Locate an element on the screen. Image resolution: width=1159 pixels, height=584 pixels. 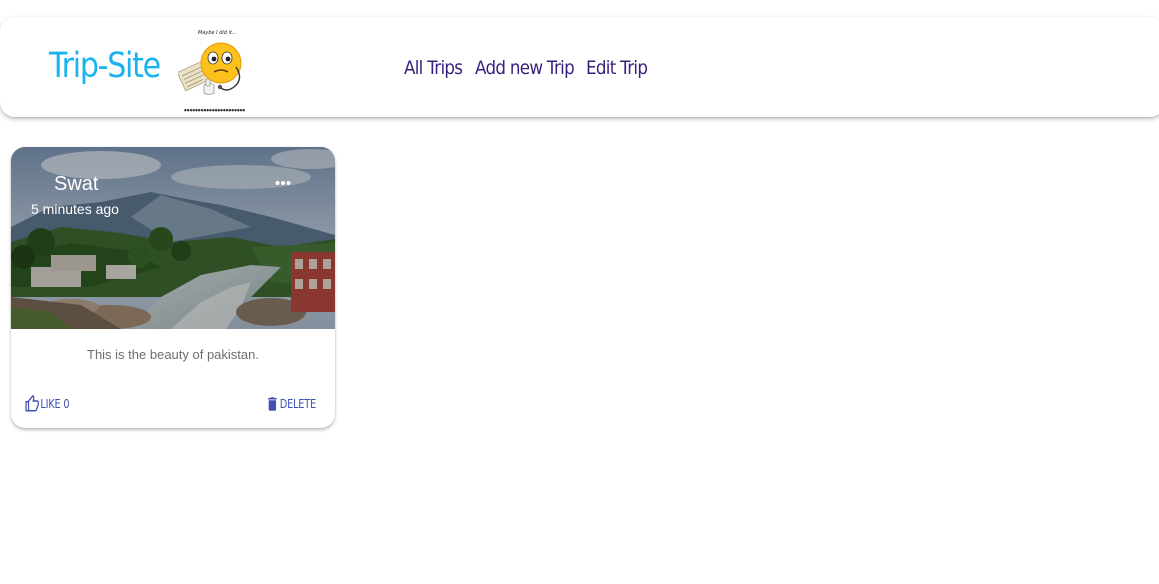
nav-all-trips: All Trips is located at coordinates (433, 68).